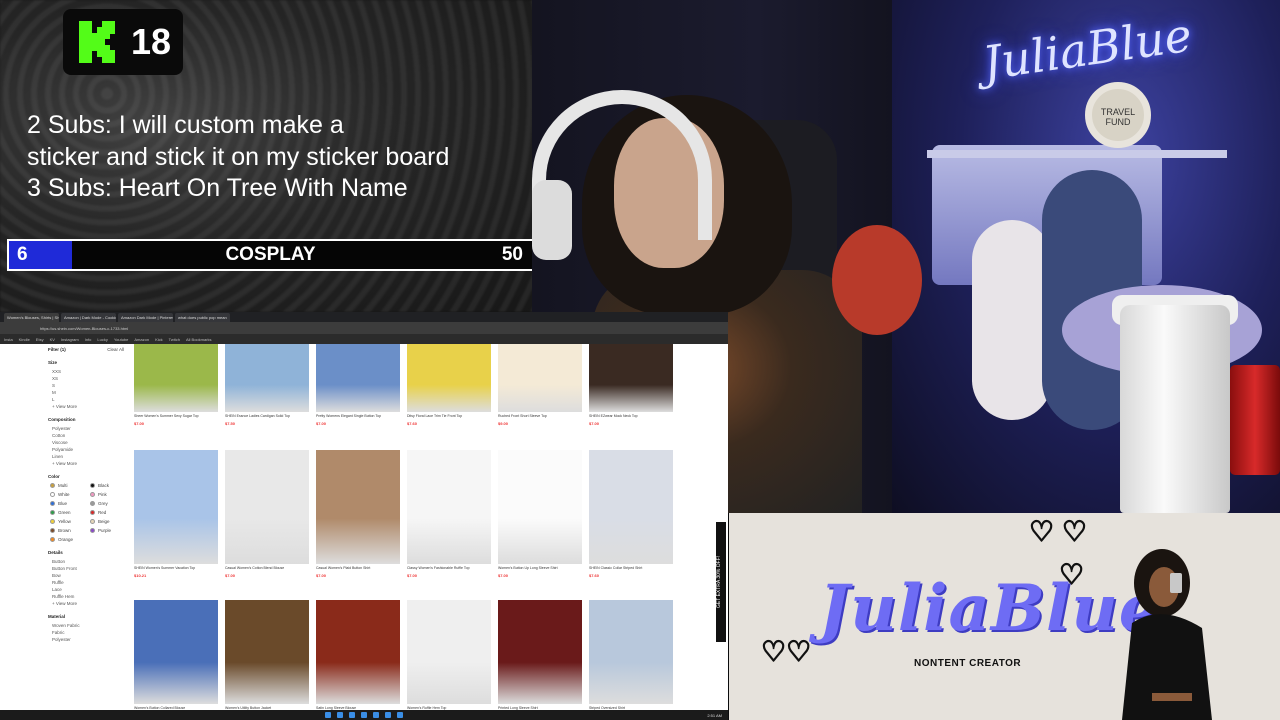 Image resolution: width=1280 pixels, height=720 pixels. What do you see at coordinates (107, 530) in the screenshot?
I see `color-swatch: Purple` at bounding box center [107, 530].